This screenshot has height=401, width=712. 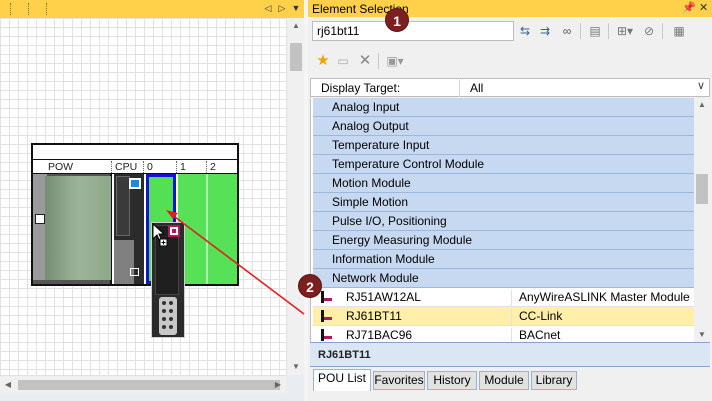 What do you see at coordinates (703, 7) in the screenshot?
I see `close-icon: ✕` at bounding box center [703, 7].